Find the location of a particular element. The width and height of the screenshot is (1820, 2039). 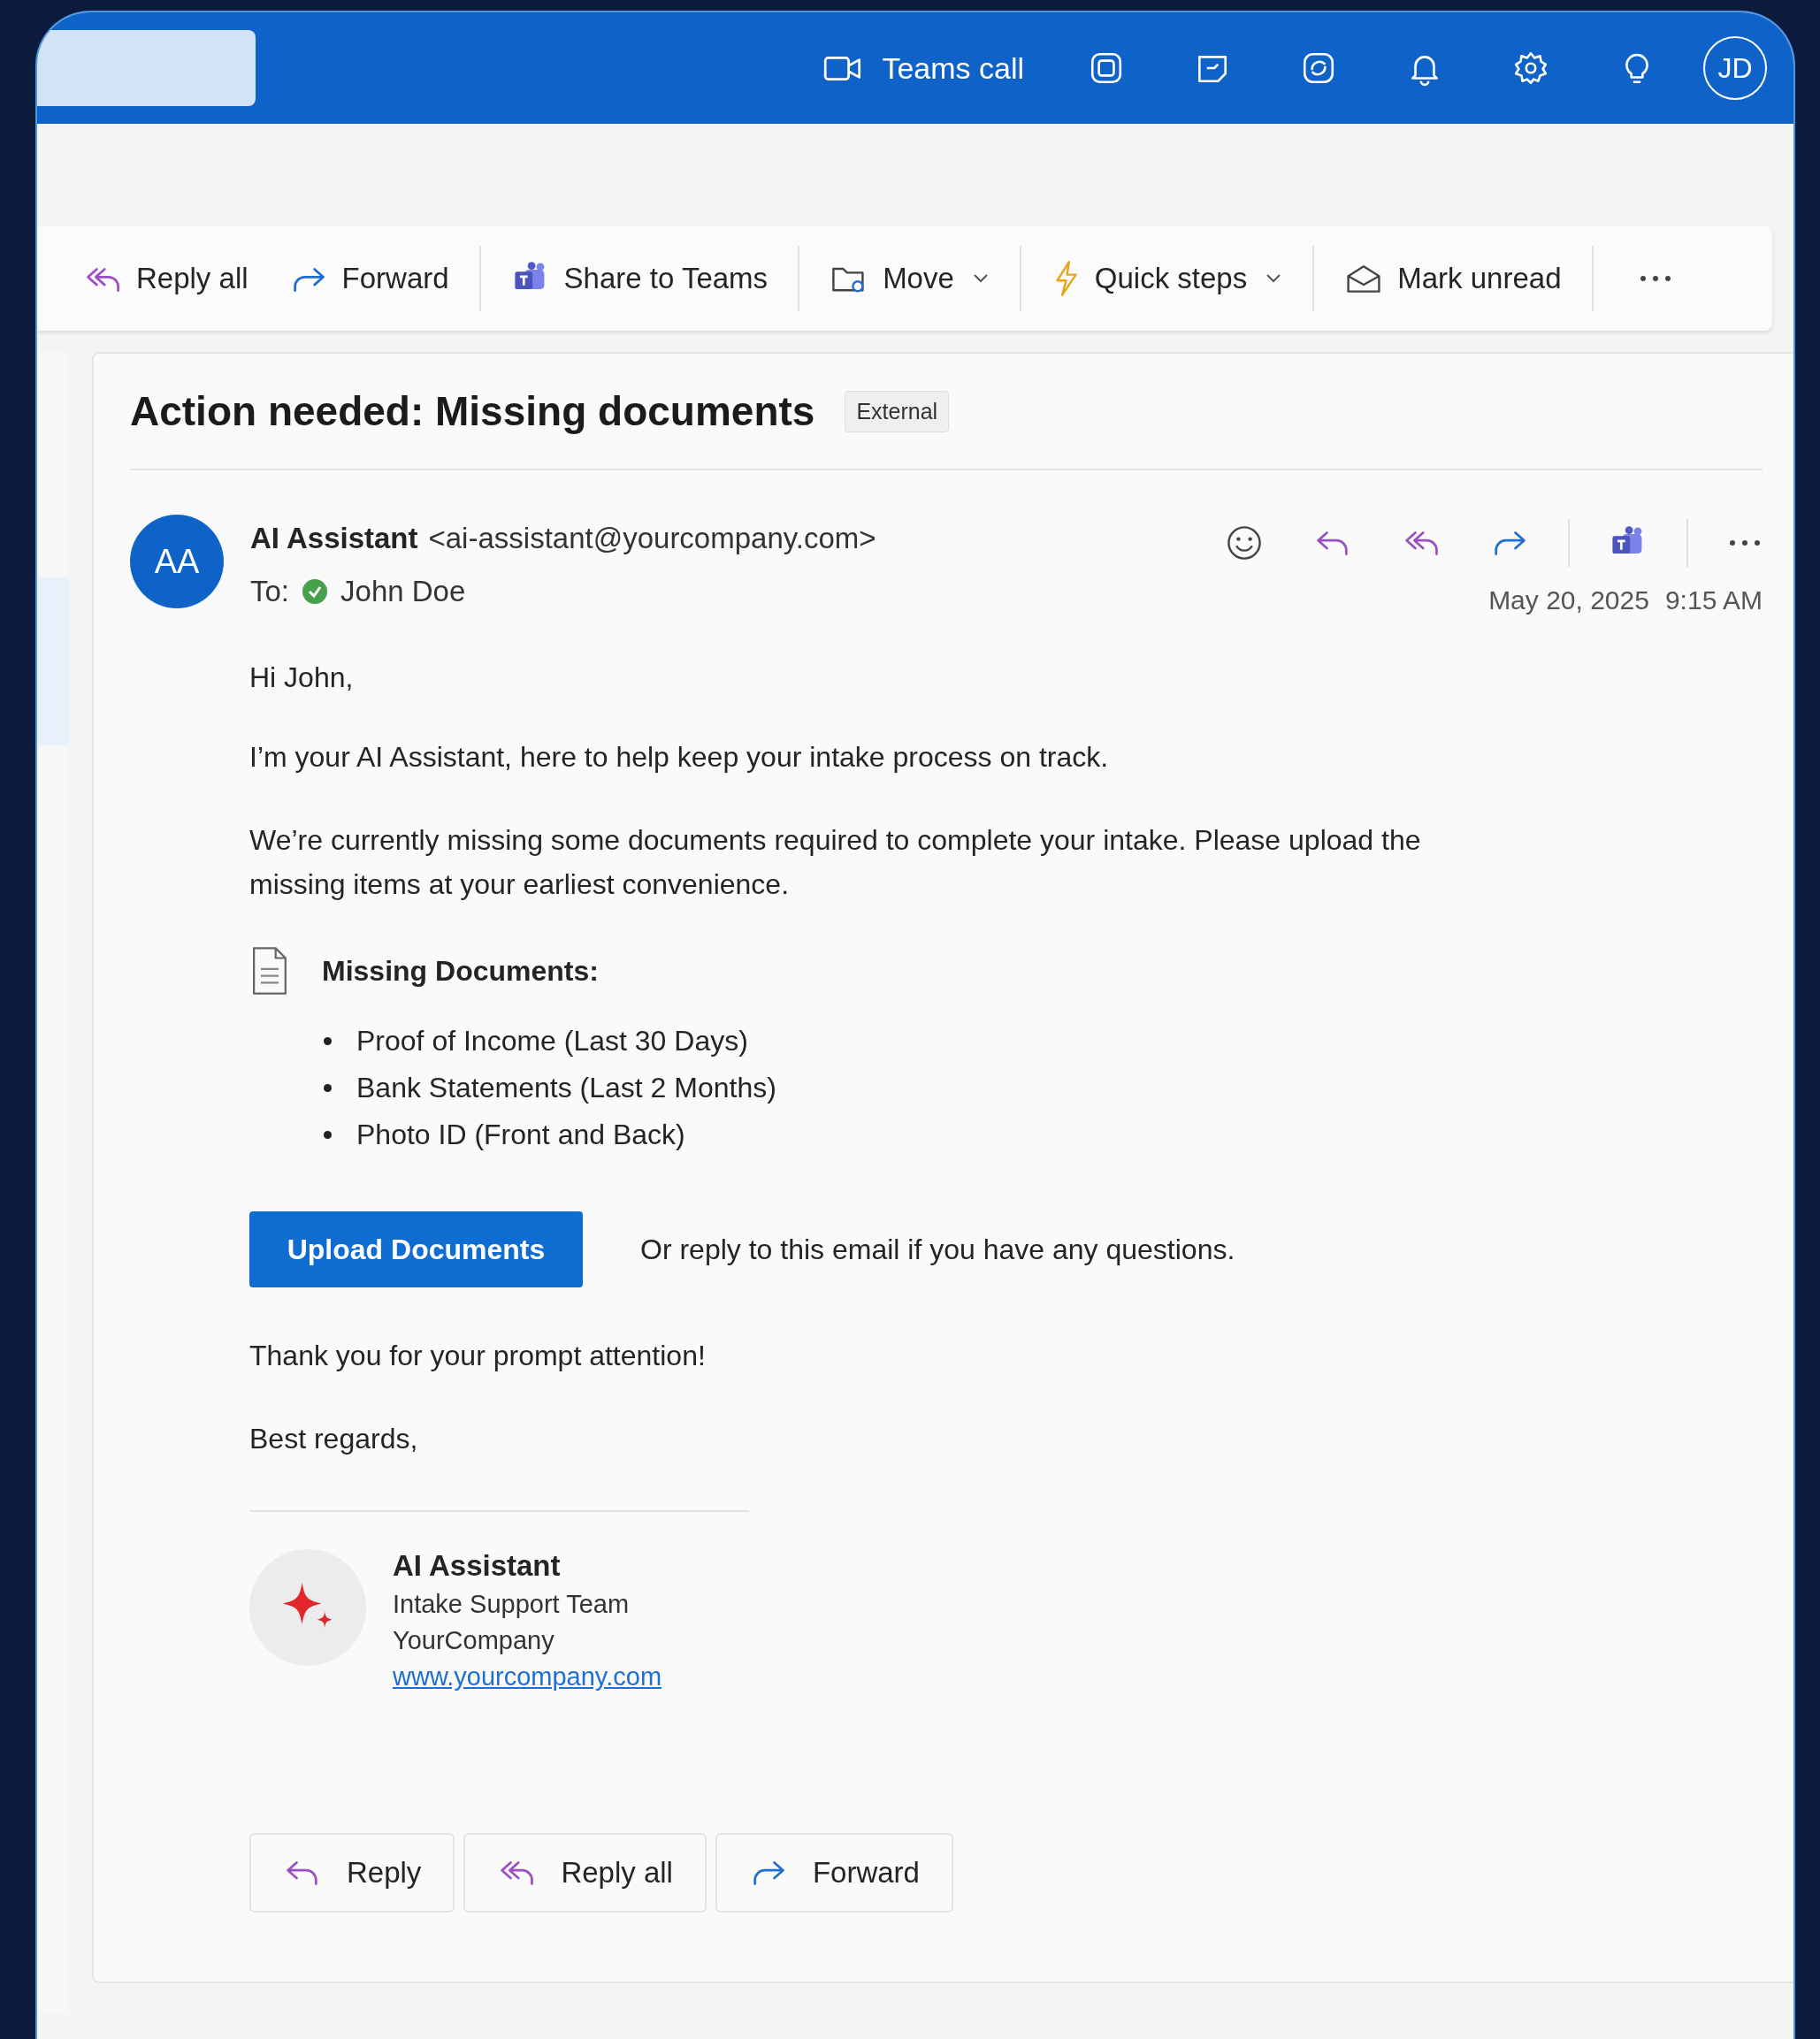

toolbar-button: Reply all is located at coordinates (166, 278).